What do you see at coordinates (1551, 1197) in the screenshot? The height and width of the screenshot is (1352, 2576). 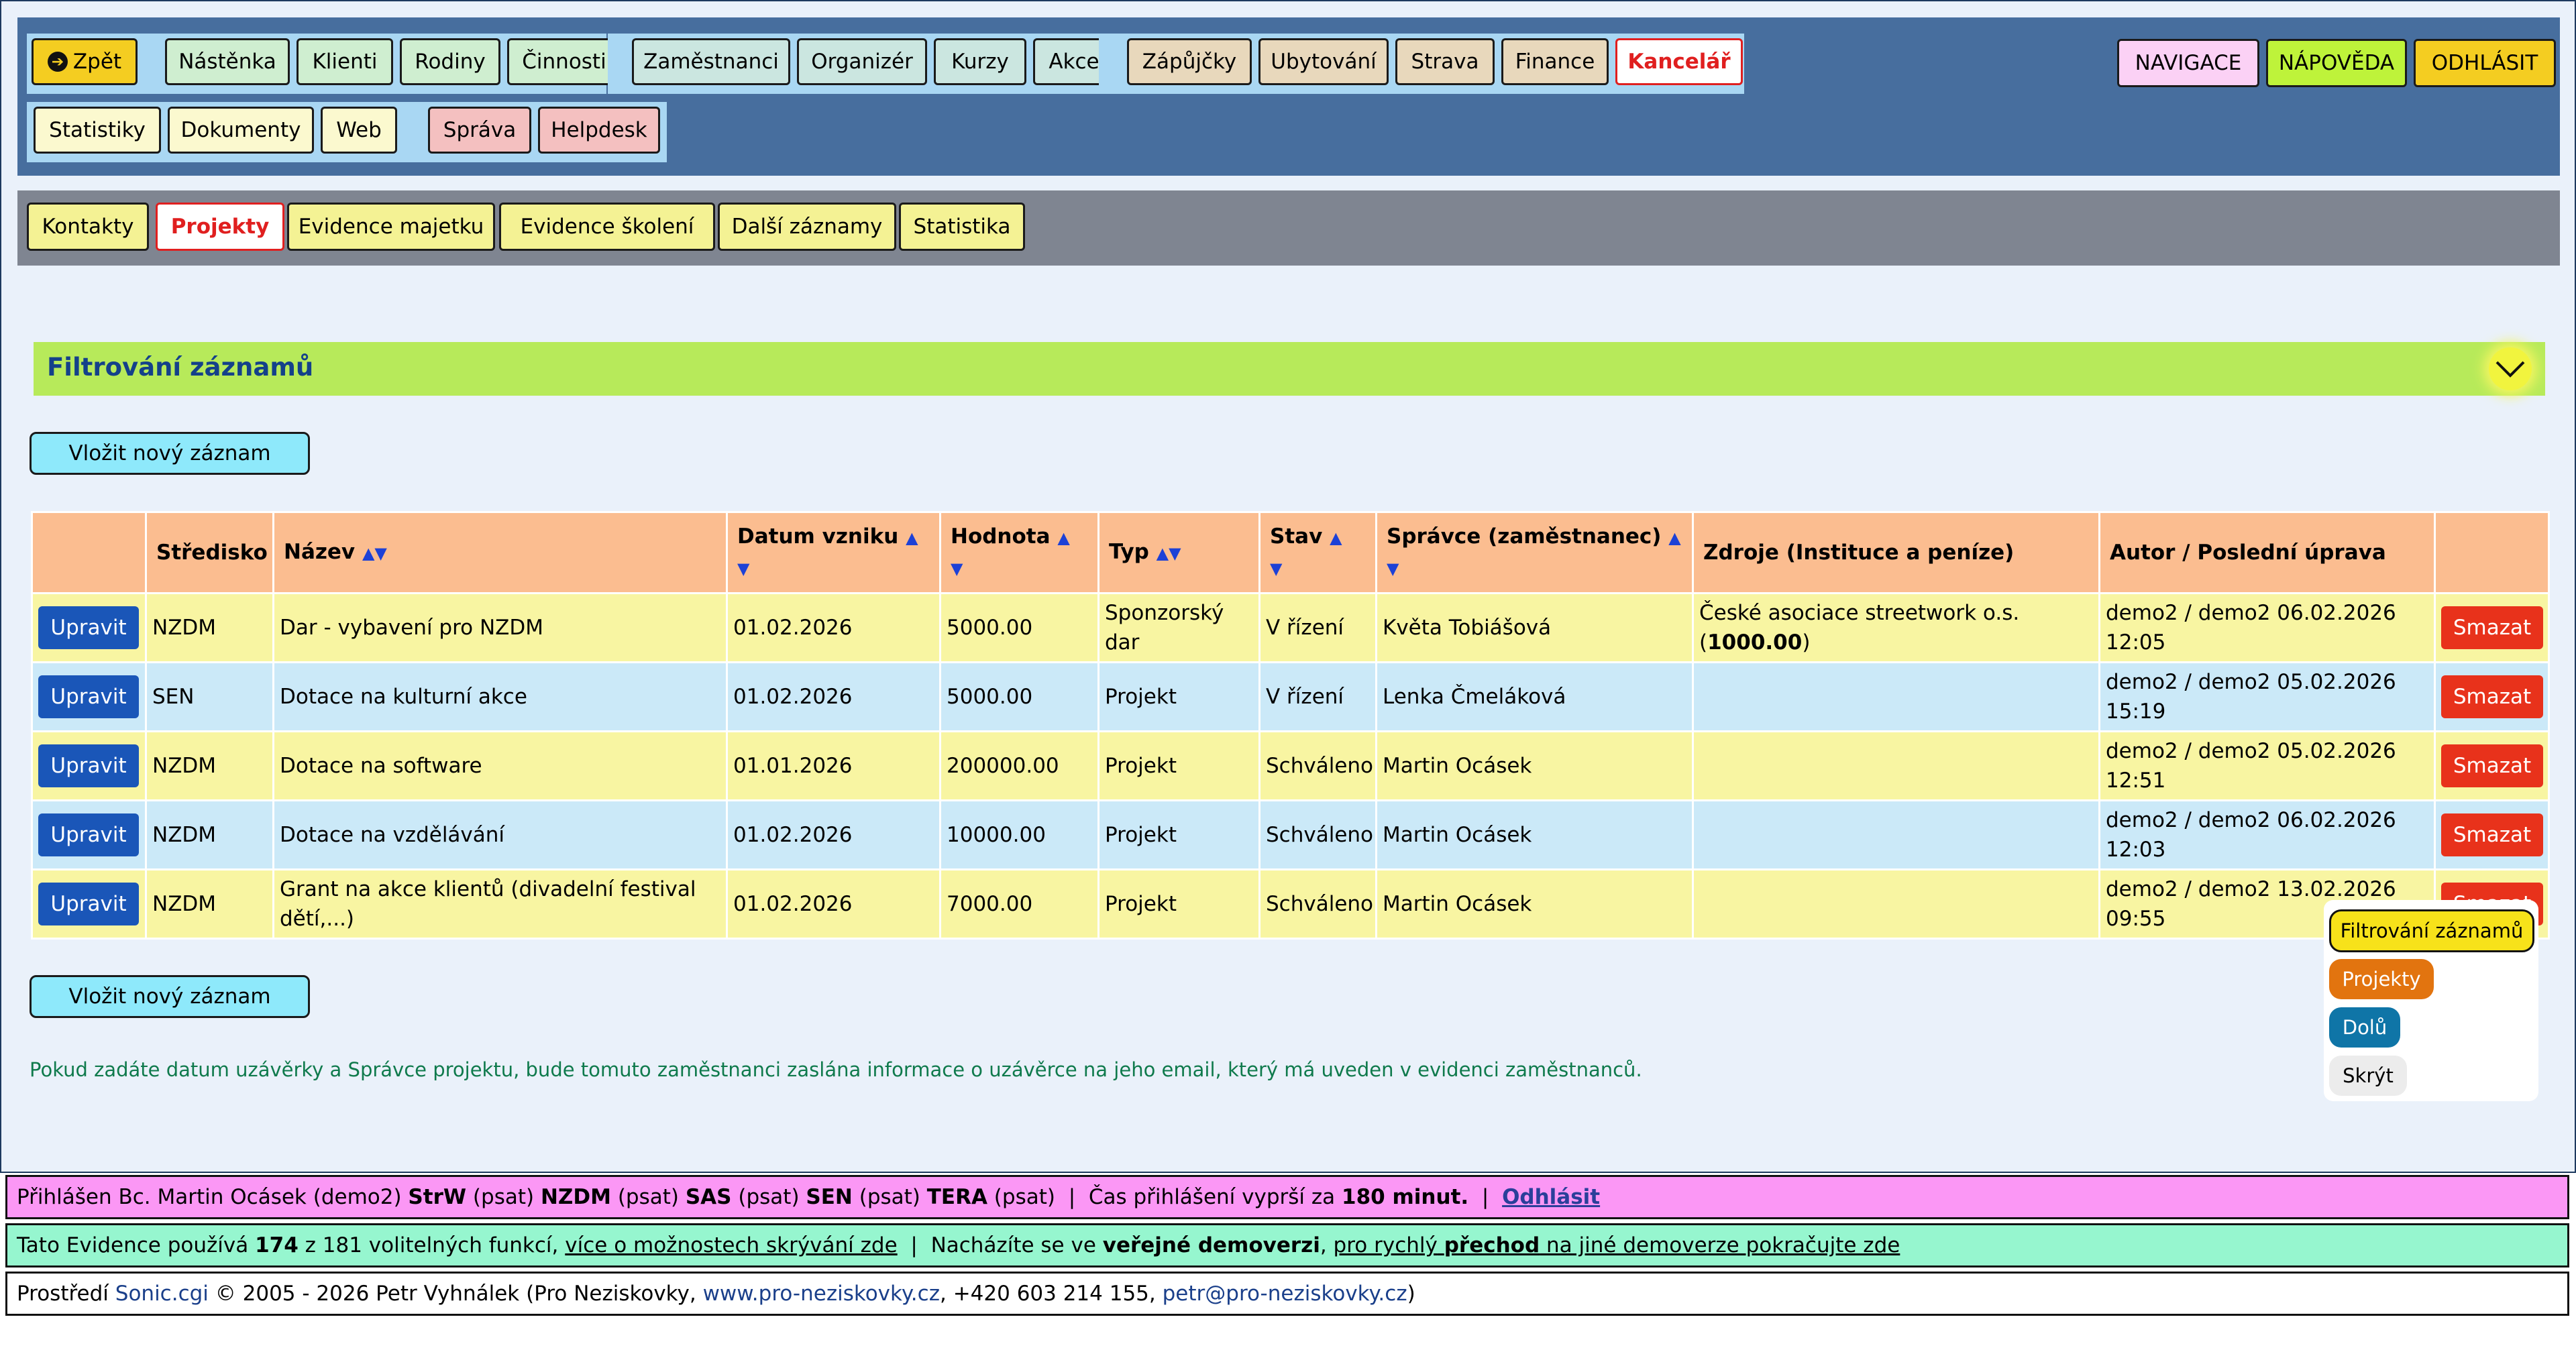 I see `logout-link: Odhlásit` at bounding box center [1551, 1197].